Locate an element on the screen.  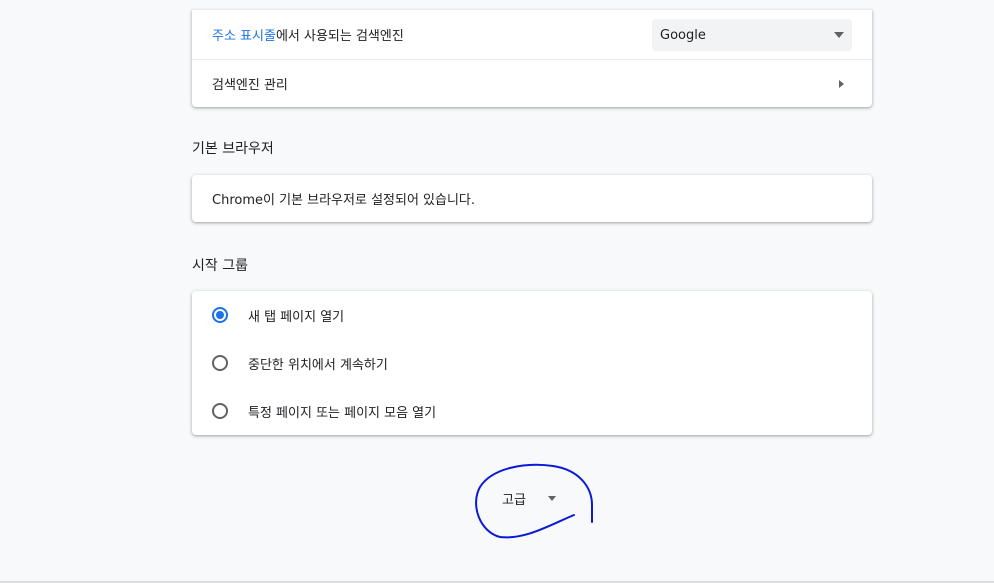
startup-option-label: 중단한 위치에서 계속하기 is located at coordinates (318, 365).